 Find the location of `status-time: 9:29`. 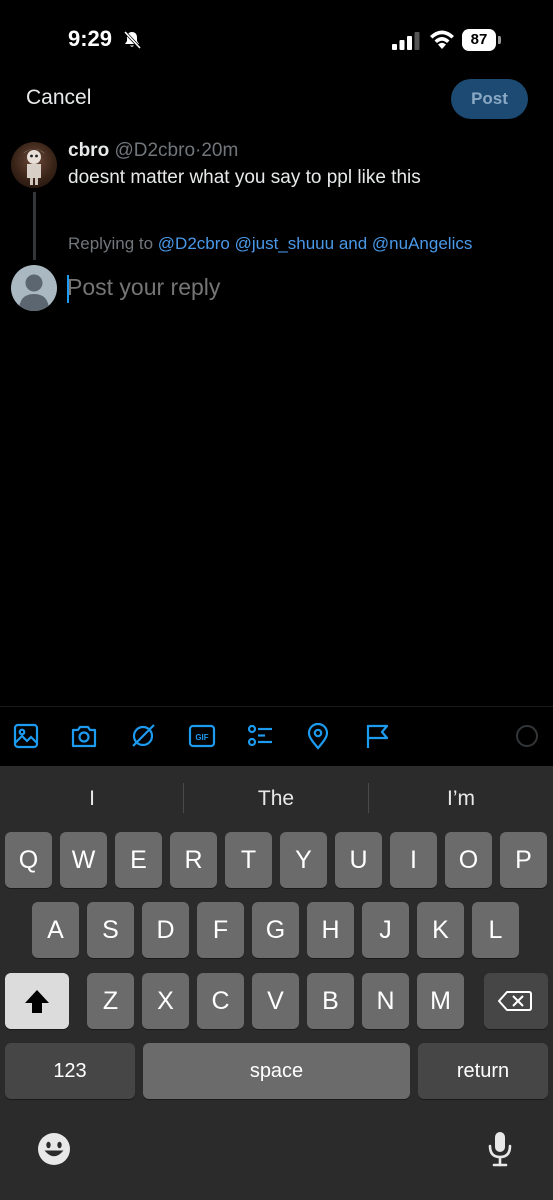

status-time: 9:29 is located at coordinates (90, 38).